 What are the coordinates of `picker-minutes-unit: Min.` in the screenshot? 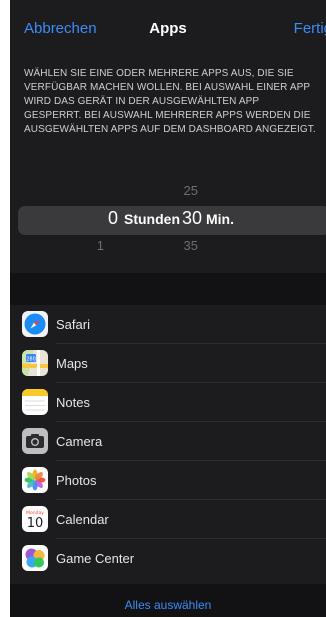 It's located at (220, 219).